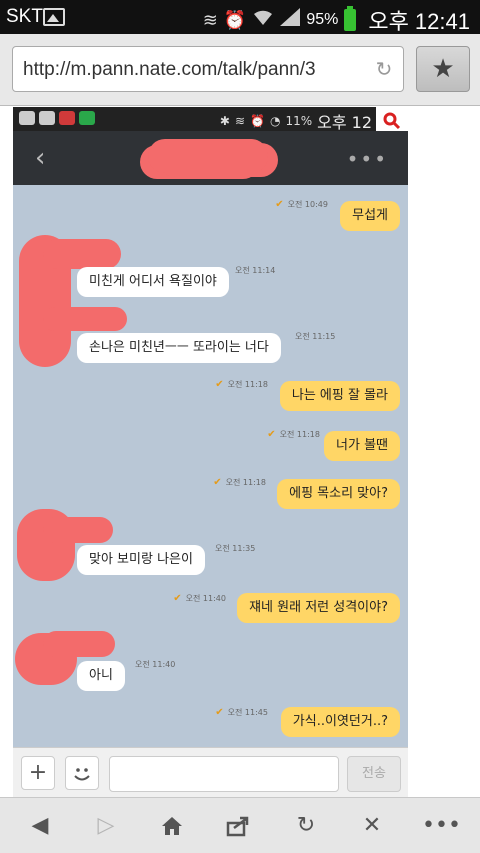 The width and height of the screenshot is (480, 853). I want to click on image-icon, so click(47, 118).